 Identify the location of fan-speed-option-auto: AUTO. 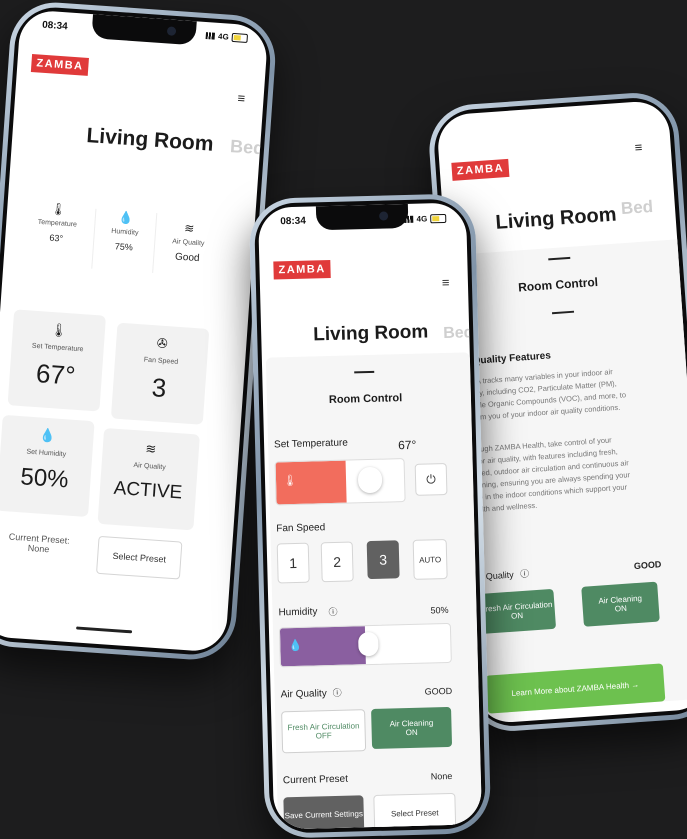
(430, 559).